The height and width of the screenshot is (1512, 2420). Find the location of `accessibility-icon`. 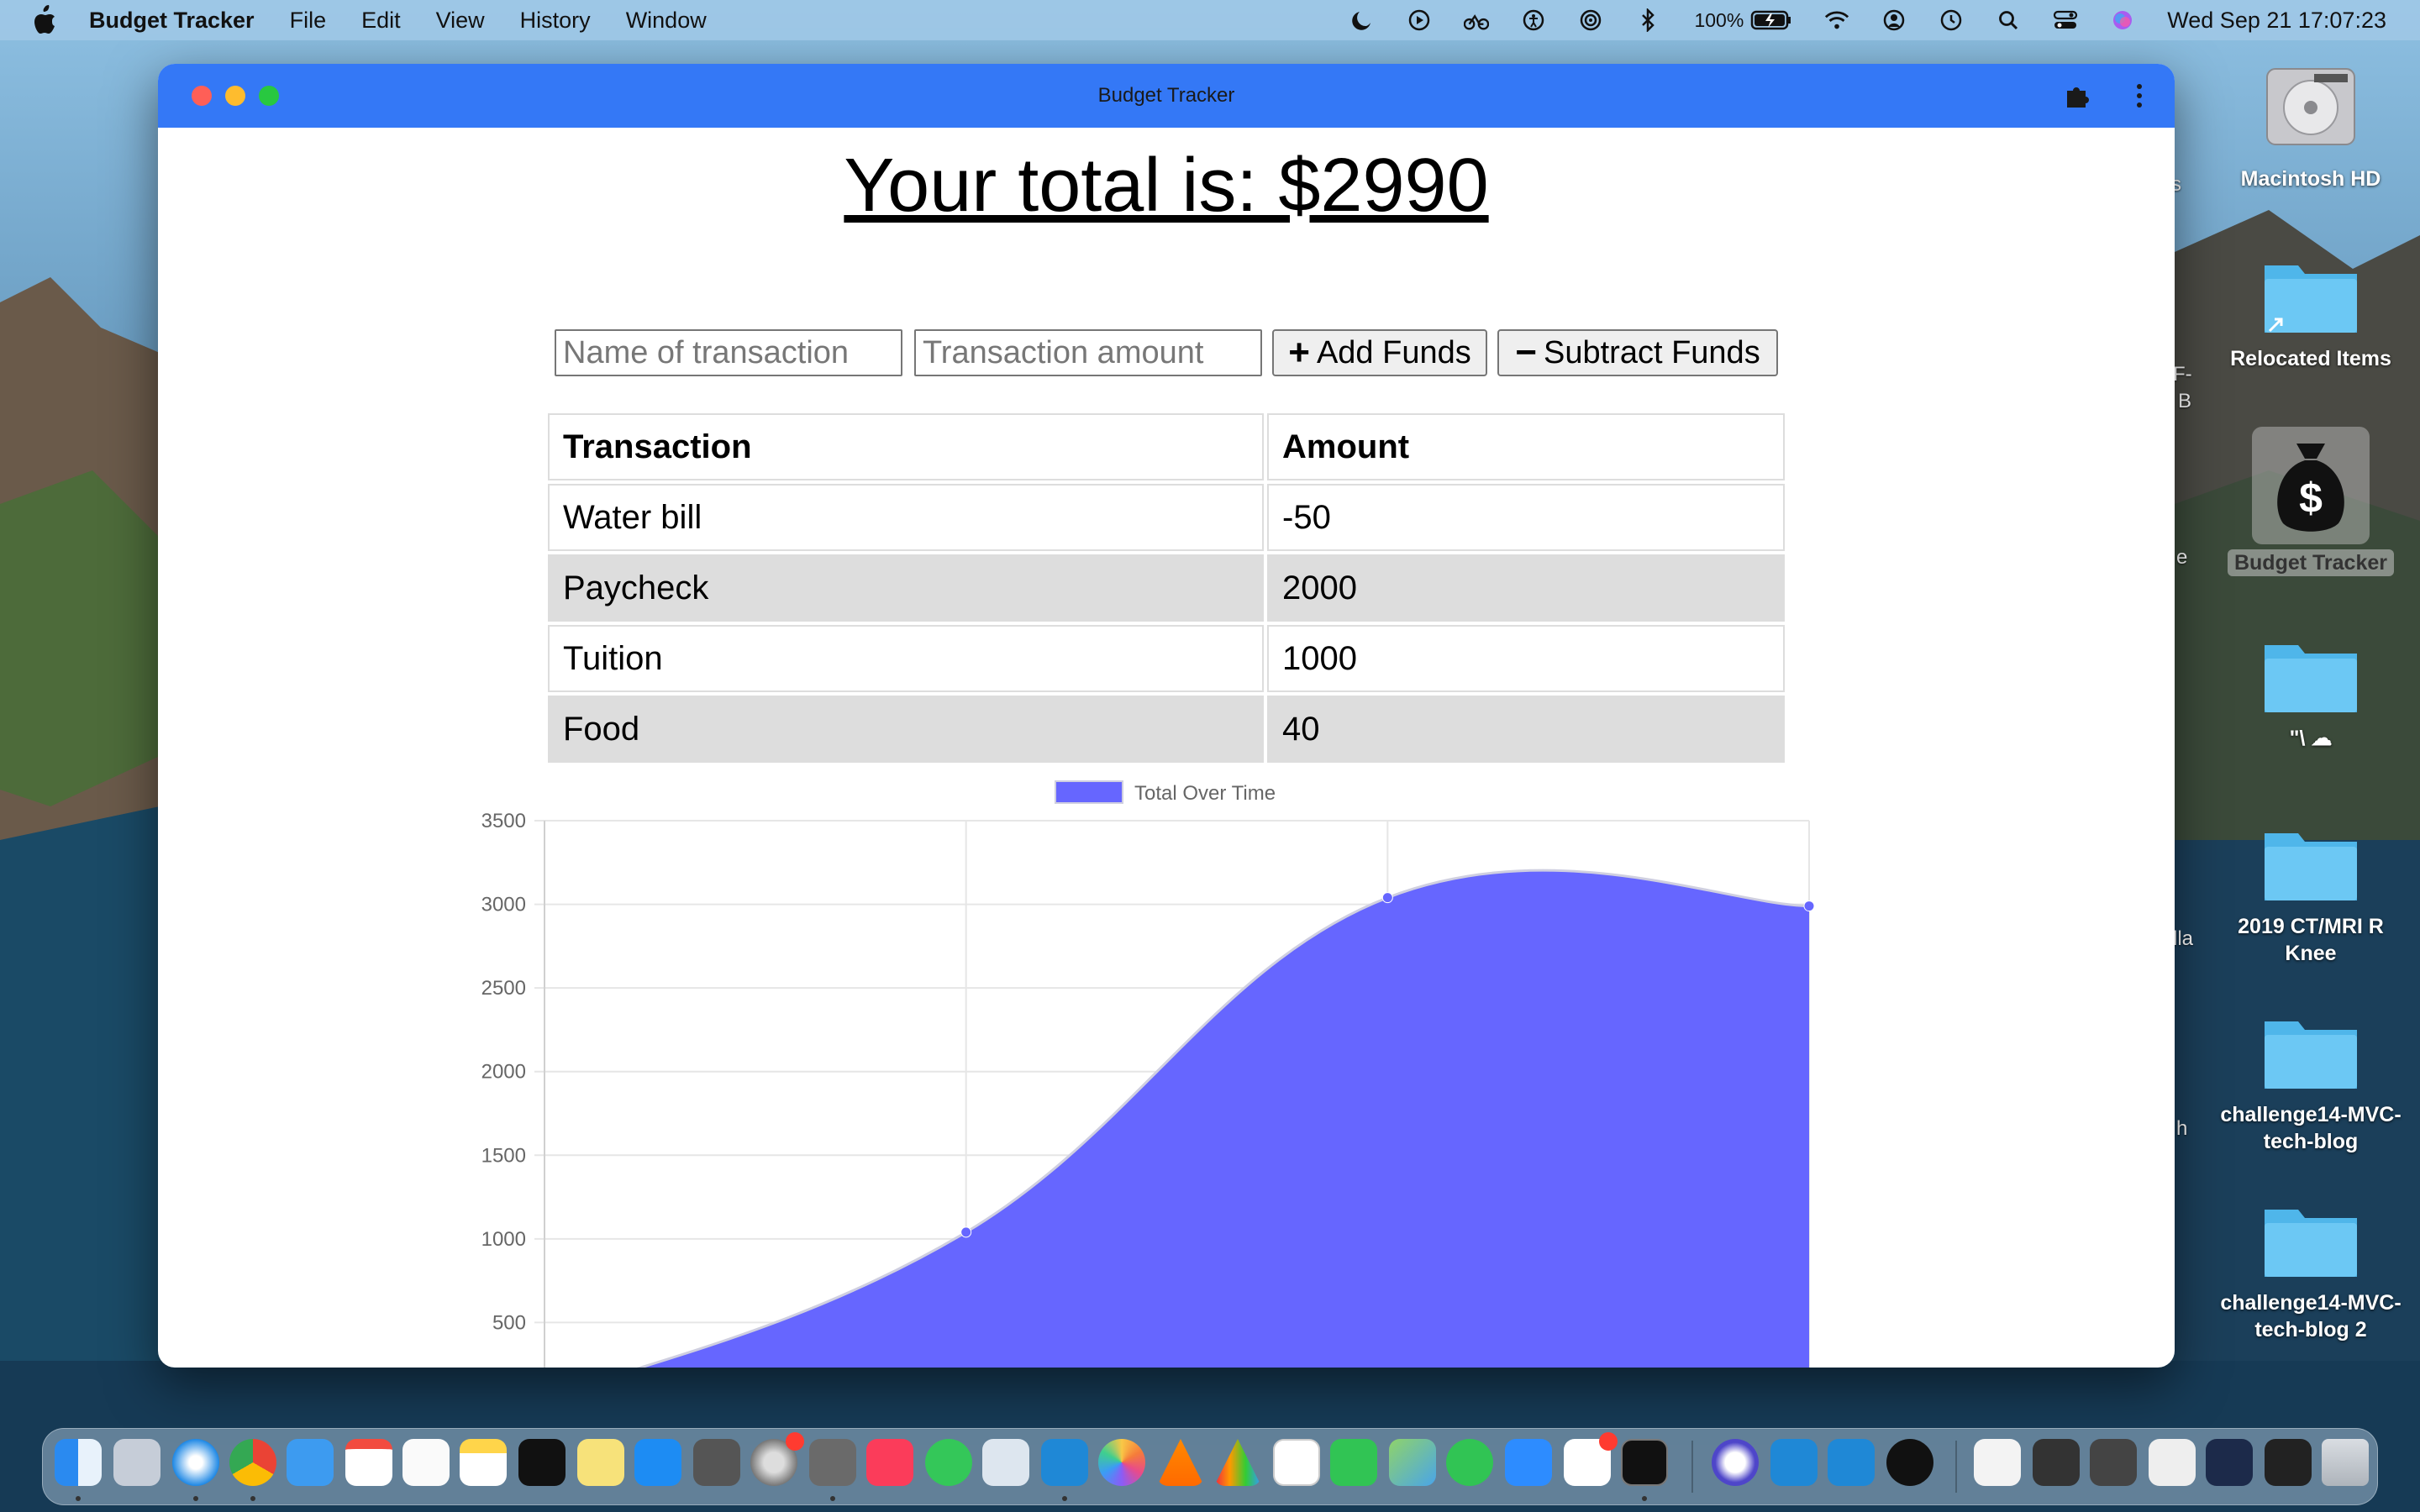

accessibility-icon is located at coordinates (1533, 20).